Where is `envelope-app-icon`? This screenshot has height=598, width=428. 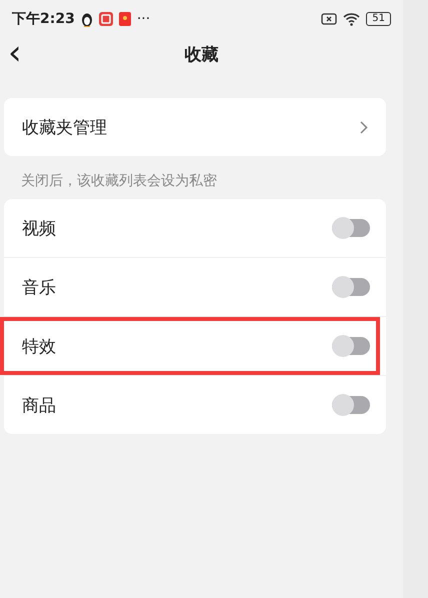
envelope-app-icon is located at coordinates (124, 19).